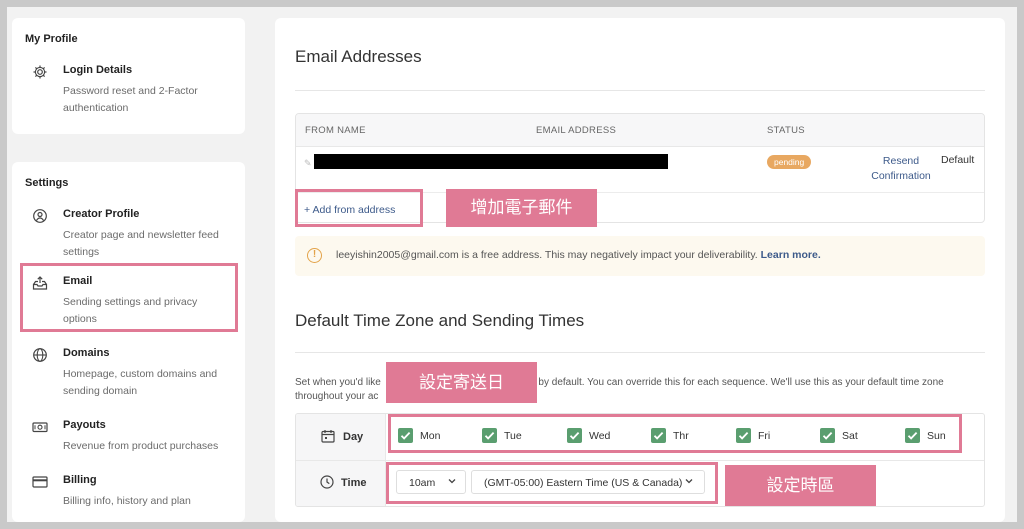 The image size is (1024, 529). Describe the element at coordinates (583, 483) in the screenshot. I see `timezone-select-value: (GMT-05:00) Eastern Time (US & Canada)` at that location.